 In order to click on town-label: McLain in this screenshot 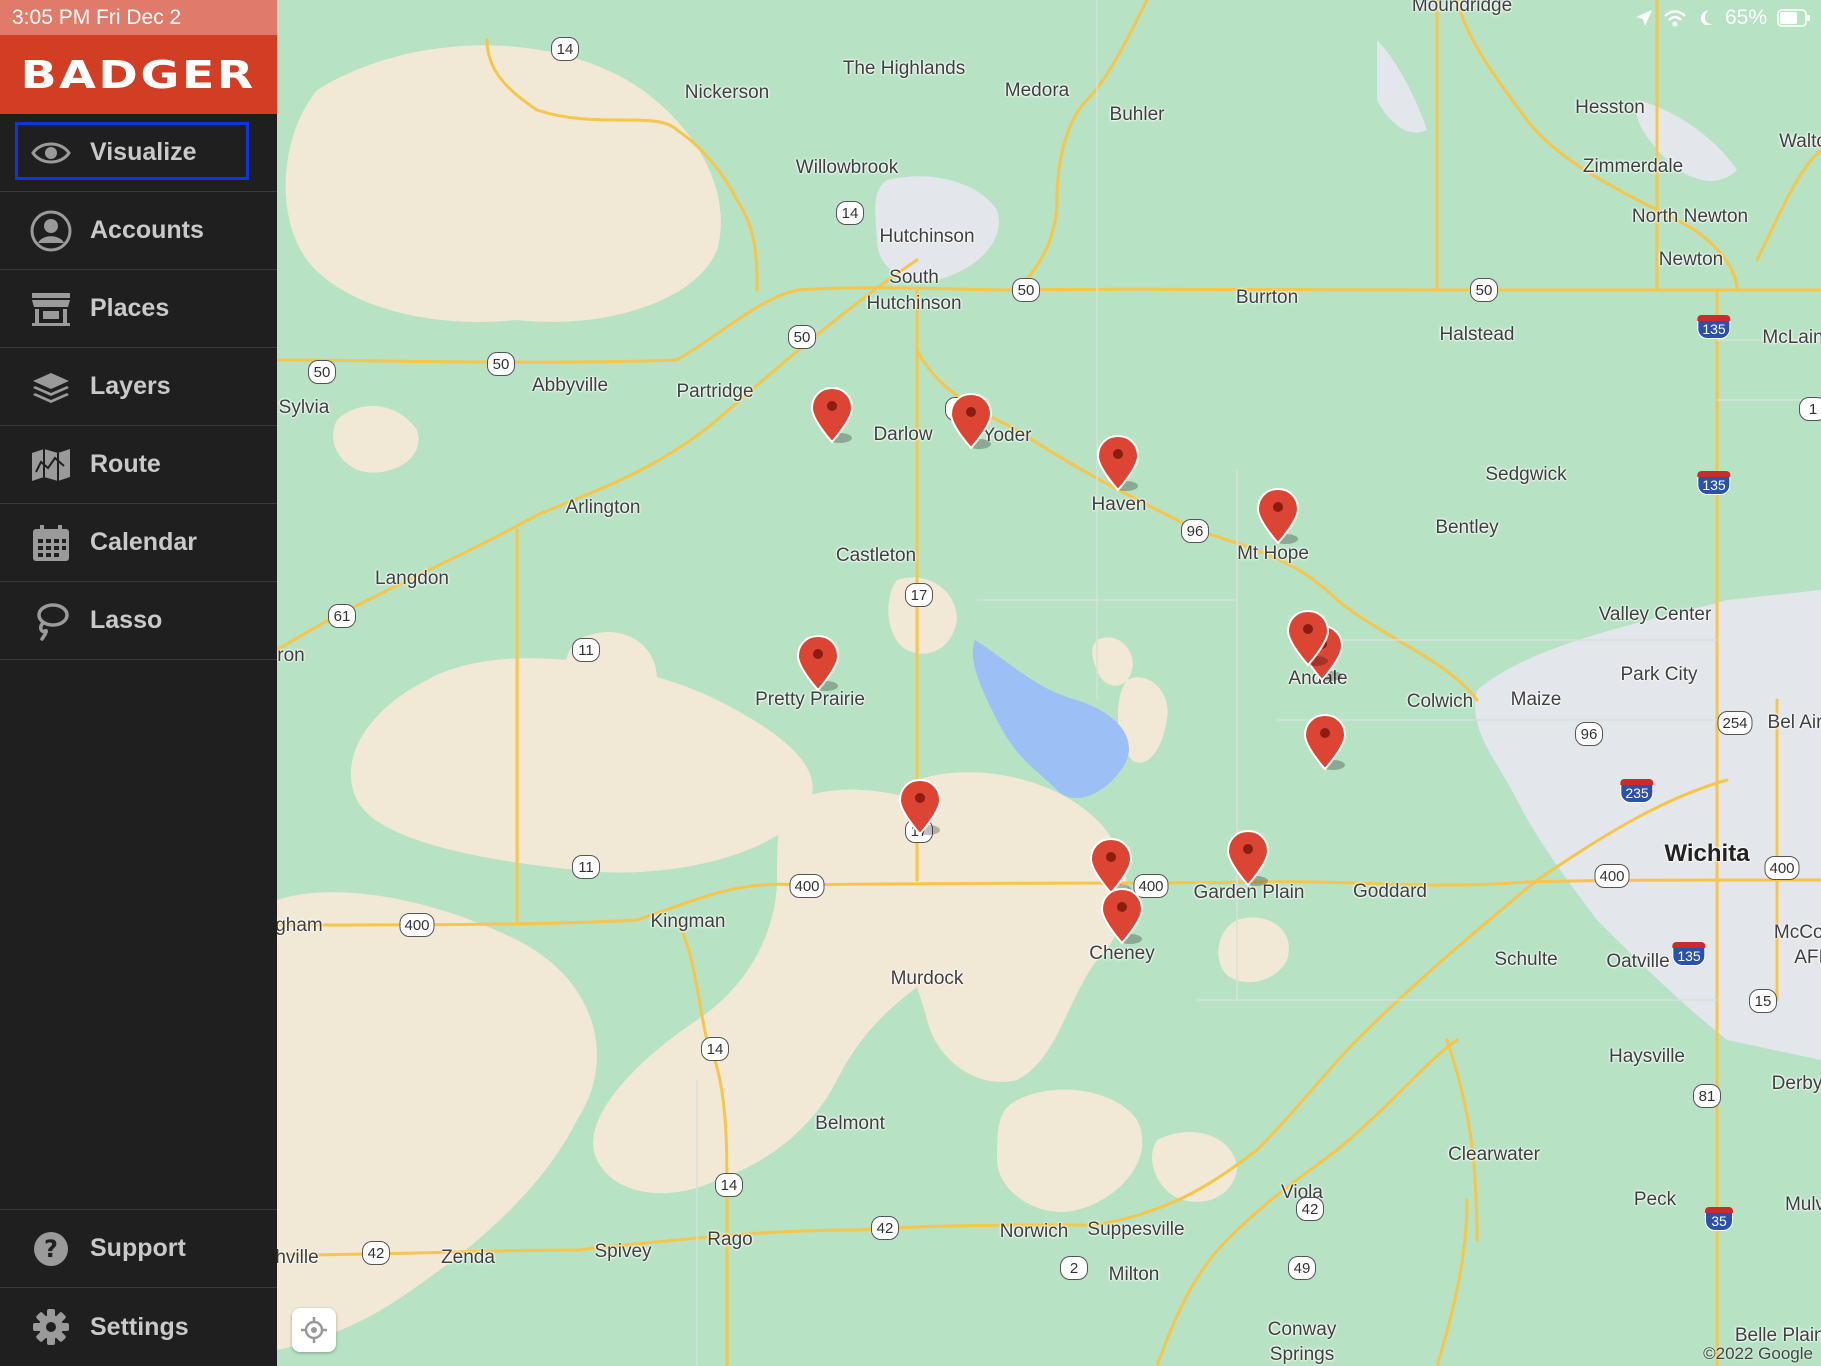, I will do `click(1791, 337)`.